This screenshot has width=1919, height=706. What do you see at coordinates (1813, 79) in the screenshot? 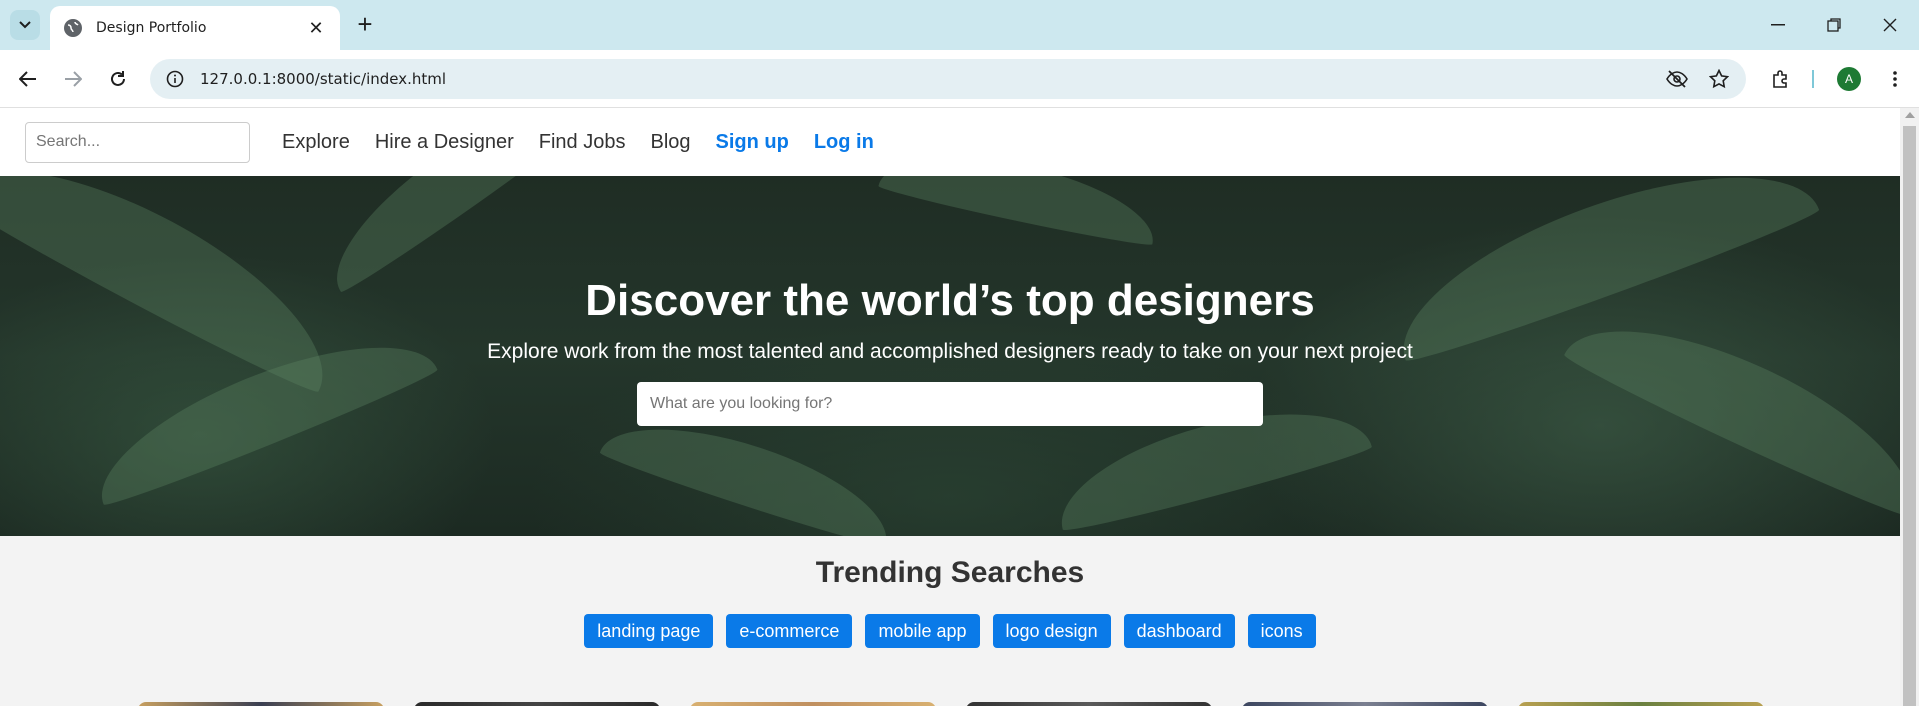
I see `toolbar-divider` at bounding box center [1813, 79].